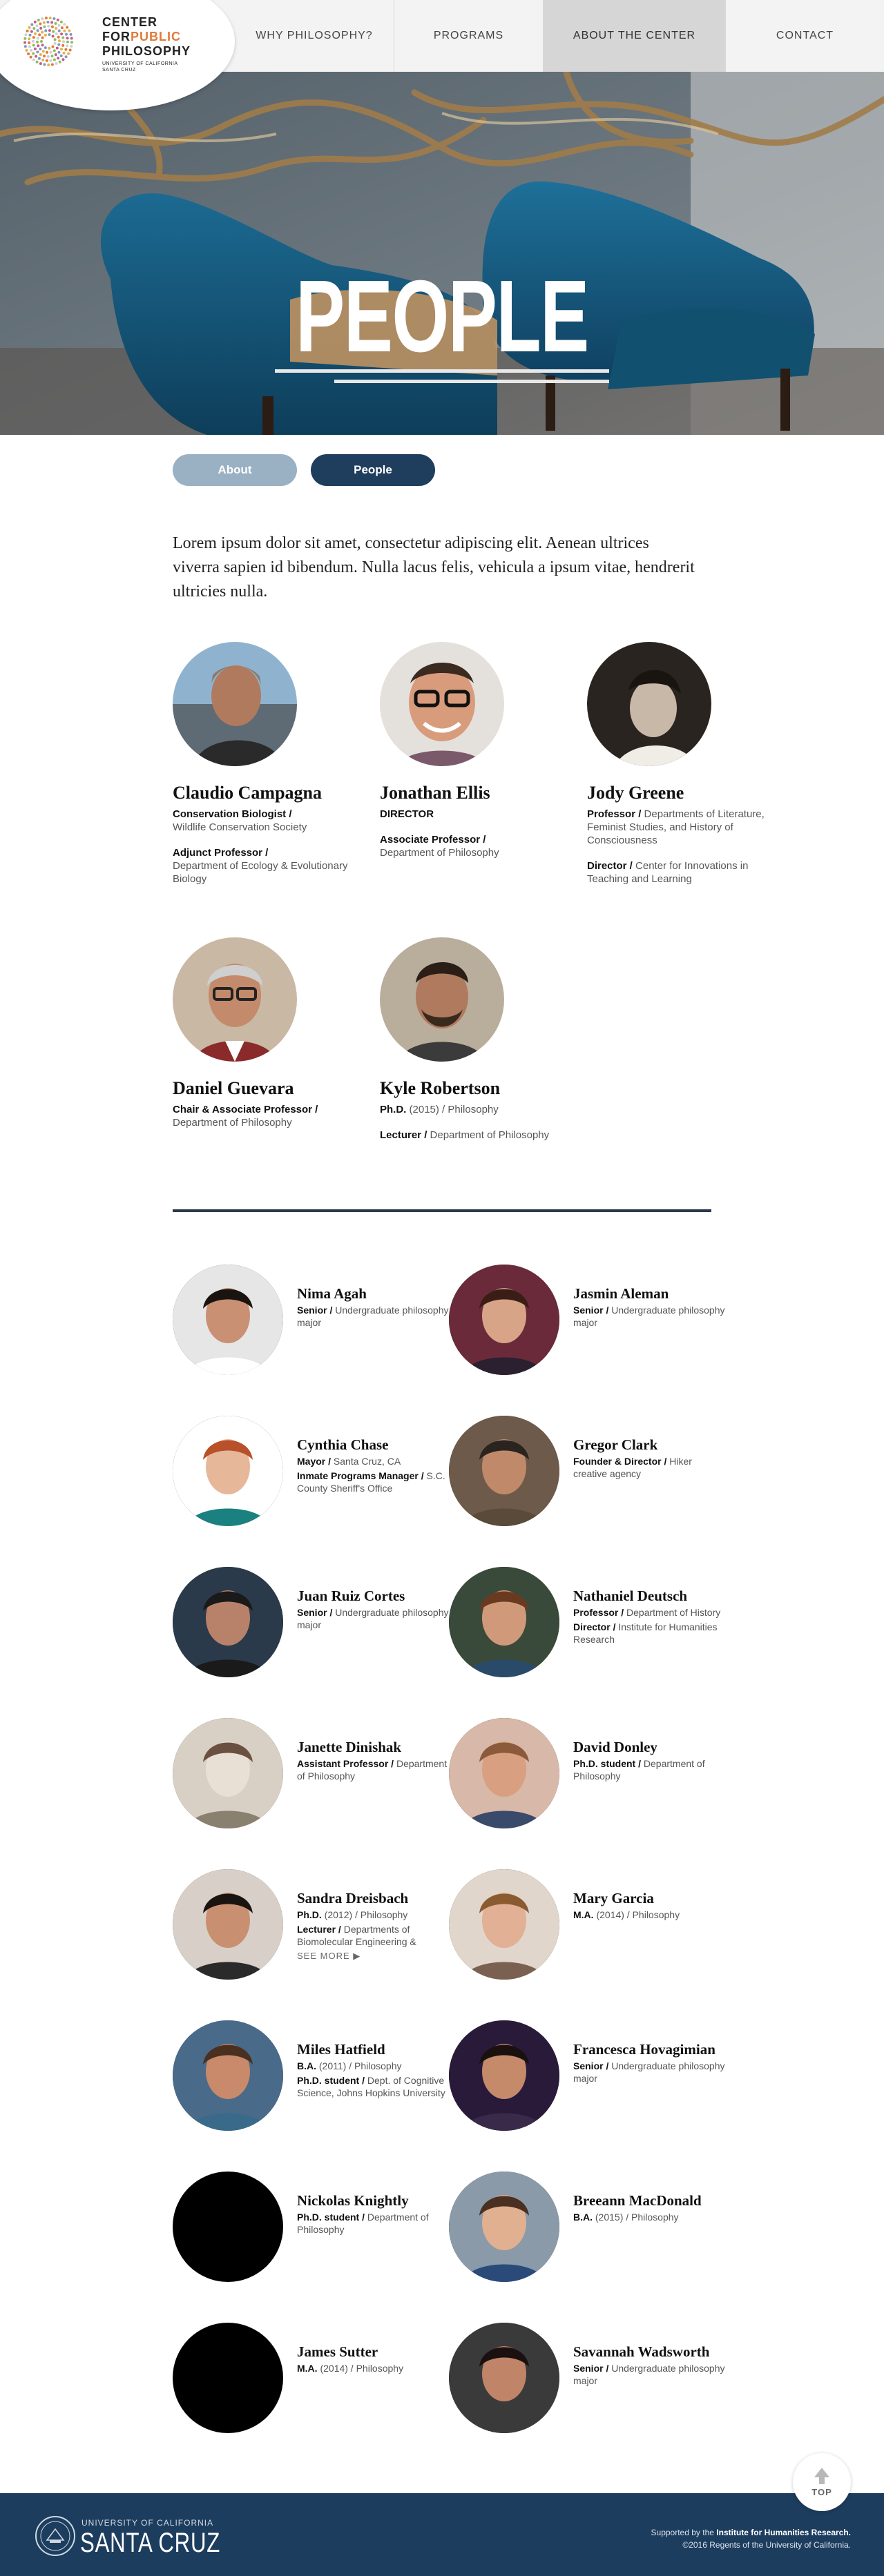 The image size is (884, 2576). Describe the element at coordinates (307, 2065) in the screenshot. I see `role-title: B.A.` at that location.